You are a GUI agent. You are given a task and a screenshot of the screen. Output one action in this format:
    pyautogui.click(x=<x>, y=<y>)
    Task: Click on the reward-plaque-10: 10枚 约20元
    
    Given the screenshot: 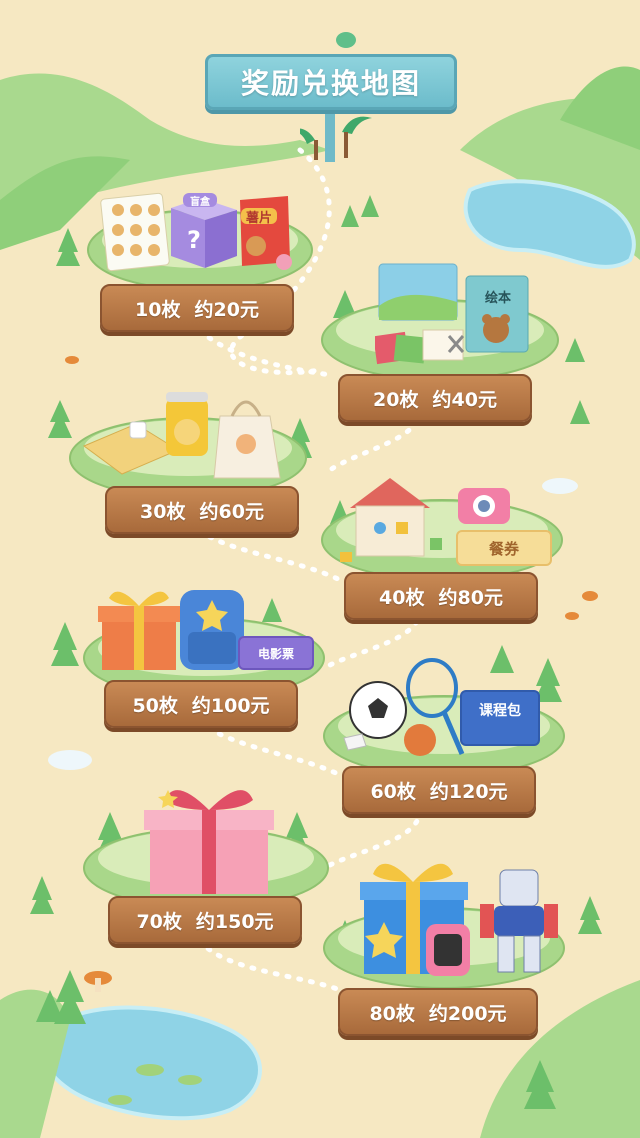 What is the action you would take?
    pyautogui.click(x=197, y=308)
    